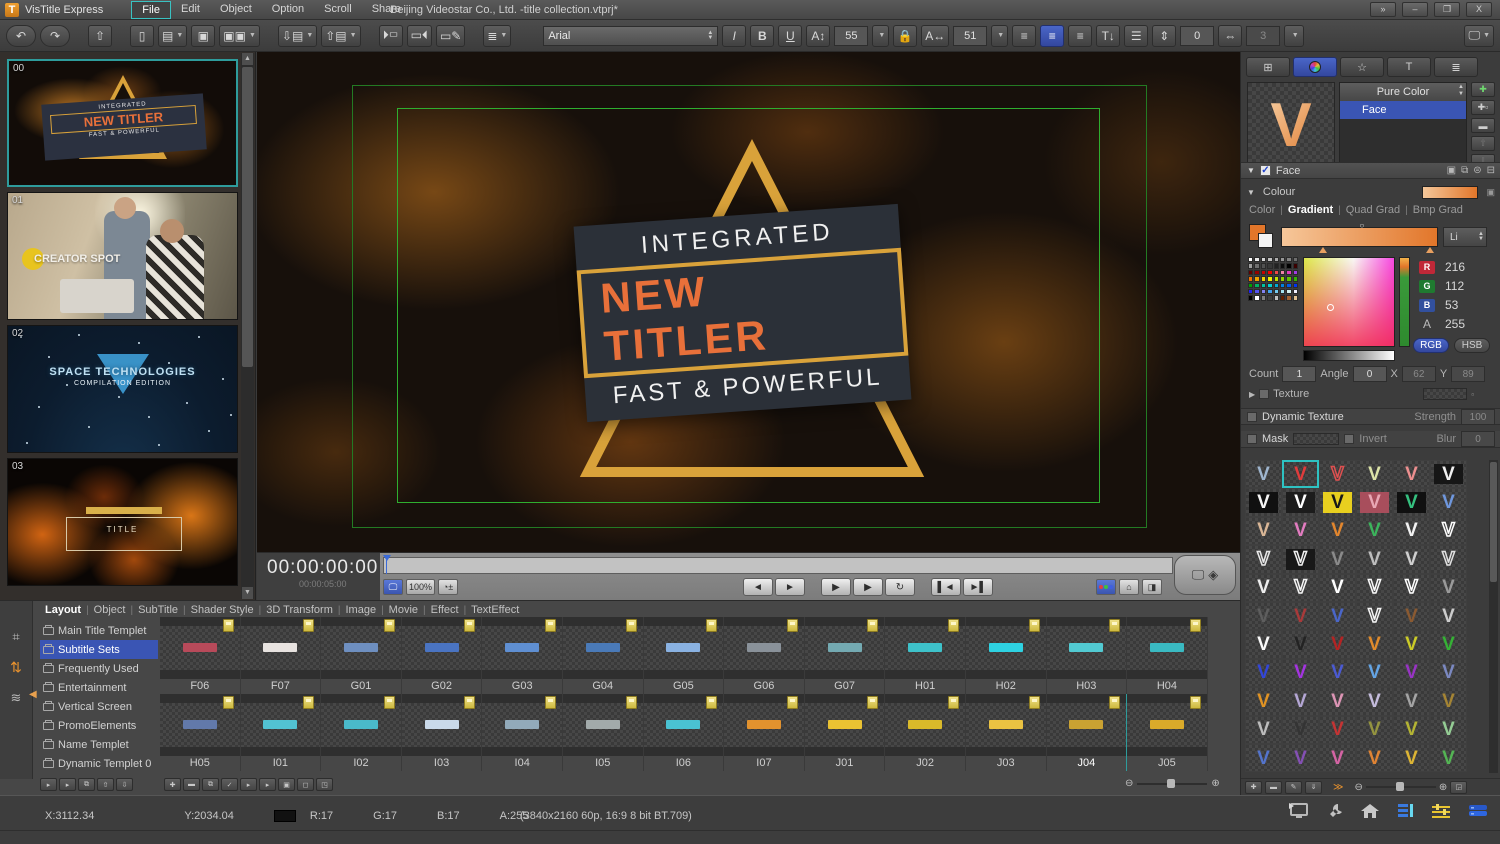  Describe the element at coordinates (1479, 35) in the screenshot. I see `monitor-output-button: 🖵 ▼` at that location.